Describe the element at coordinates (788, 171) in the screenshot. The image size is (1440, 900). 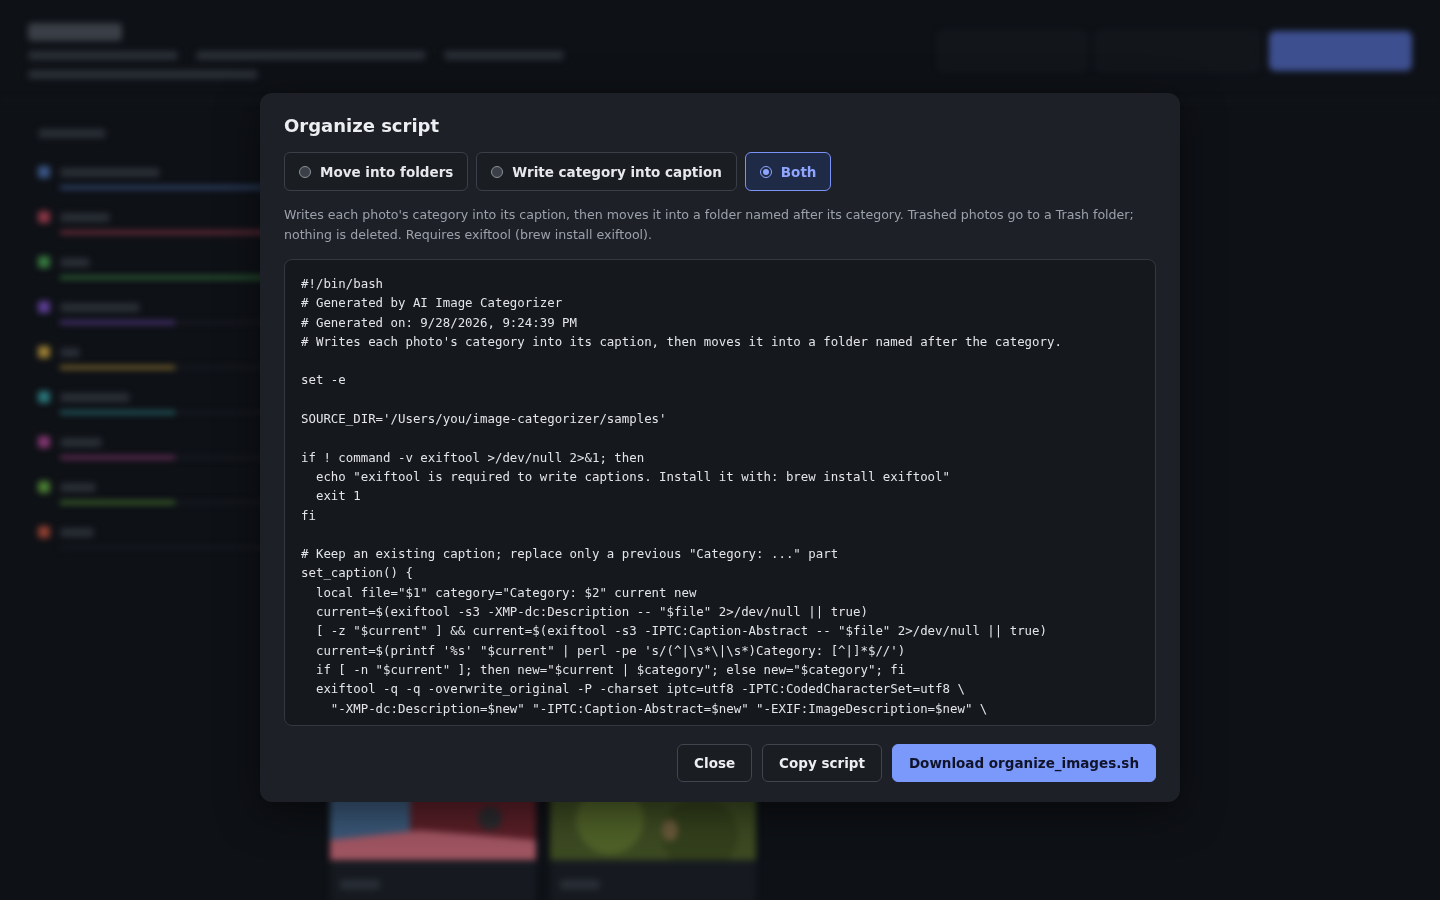
I see `mode-option: Both` at that location.